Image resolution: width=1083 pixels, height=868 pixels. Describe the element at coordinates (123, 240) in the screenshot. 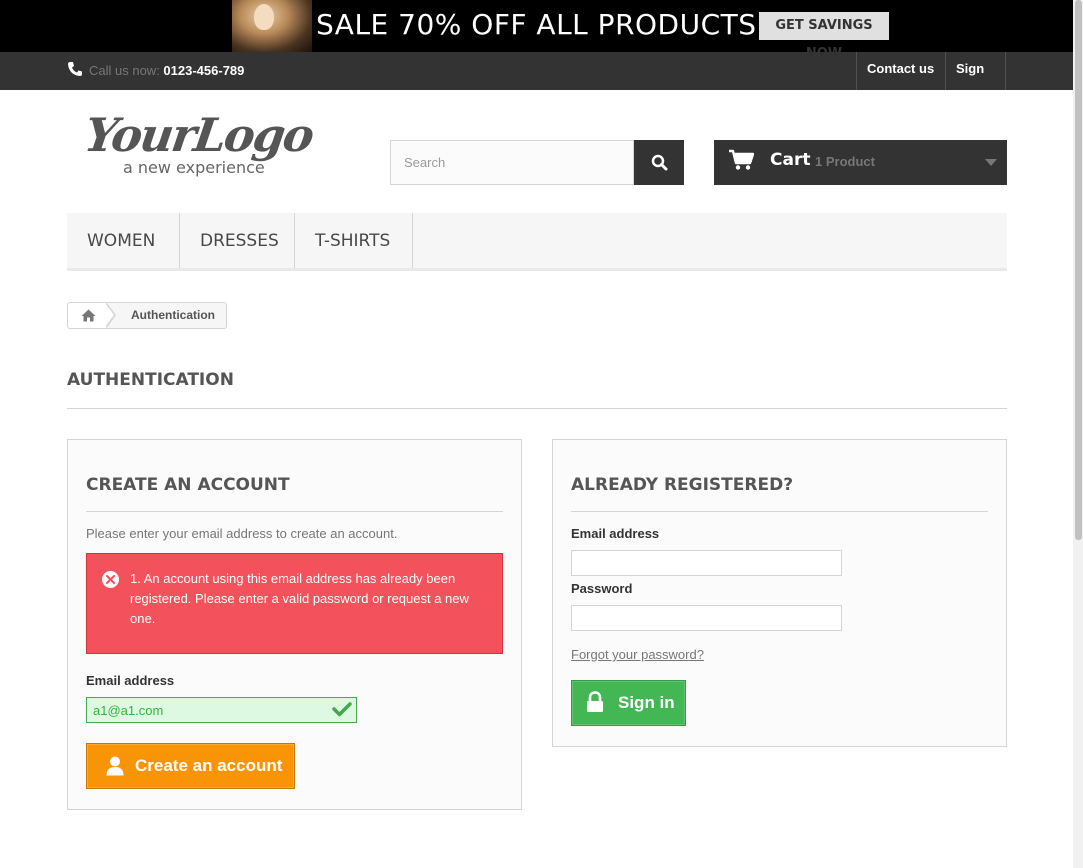

I see `menu-item-women: WOMEN` at that location.